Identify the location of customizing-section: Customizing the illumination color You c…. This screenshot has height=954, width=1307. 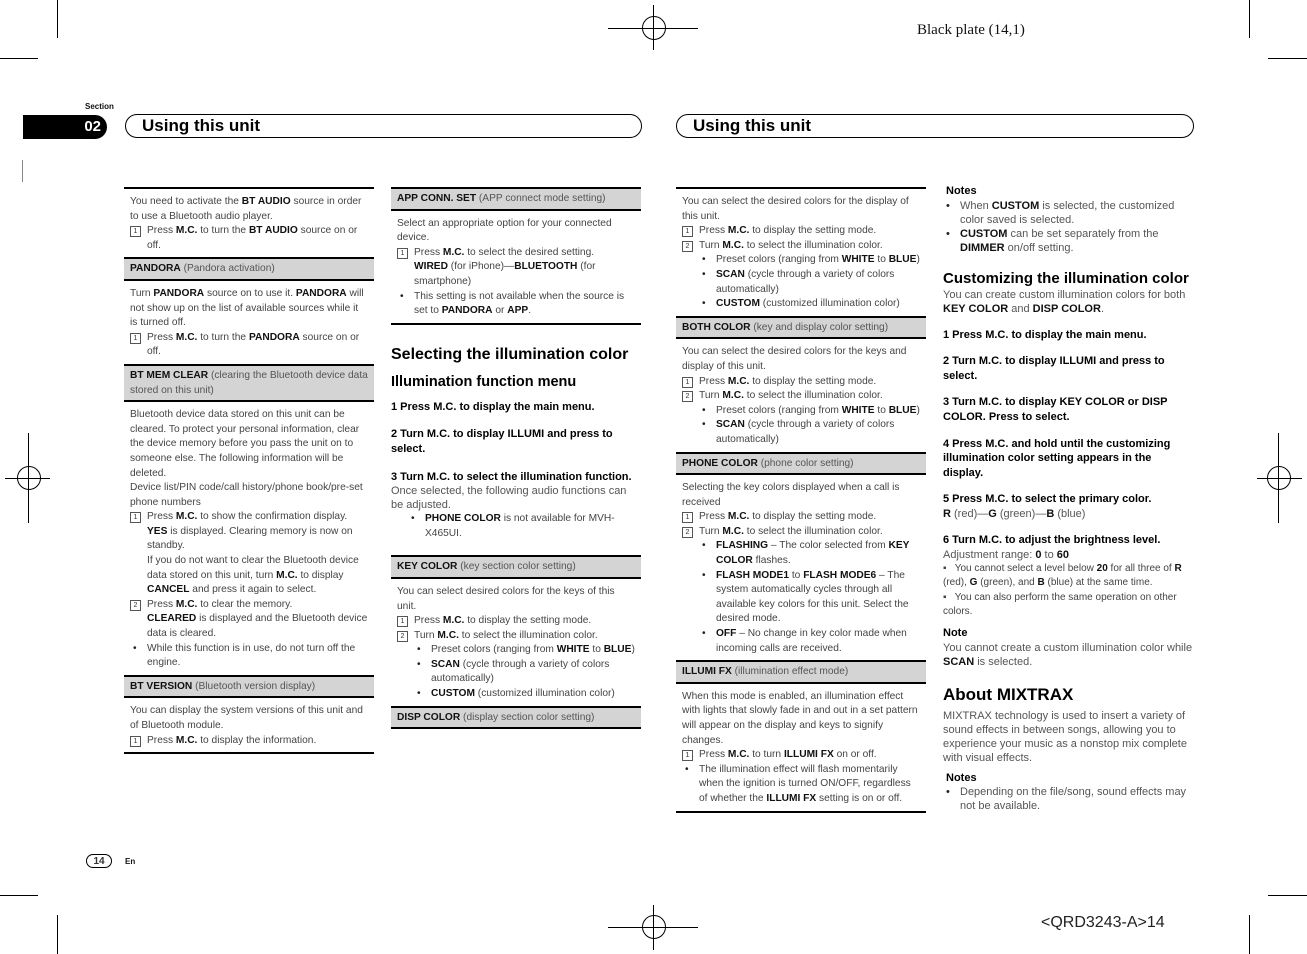
(1068, 469).